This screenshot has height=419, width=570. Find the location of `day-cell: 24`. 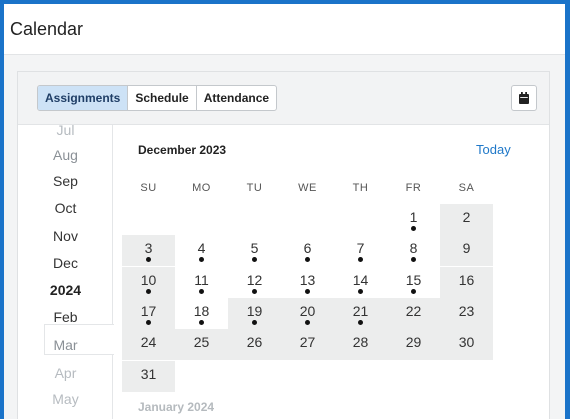

day-cell: 24 is located at coordinates (148, 344).